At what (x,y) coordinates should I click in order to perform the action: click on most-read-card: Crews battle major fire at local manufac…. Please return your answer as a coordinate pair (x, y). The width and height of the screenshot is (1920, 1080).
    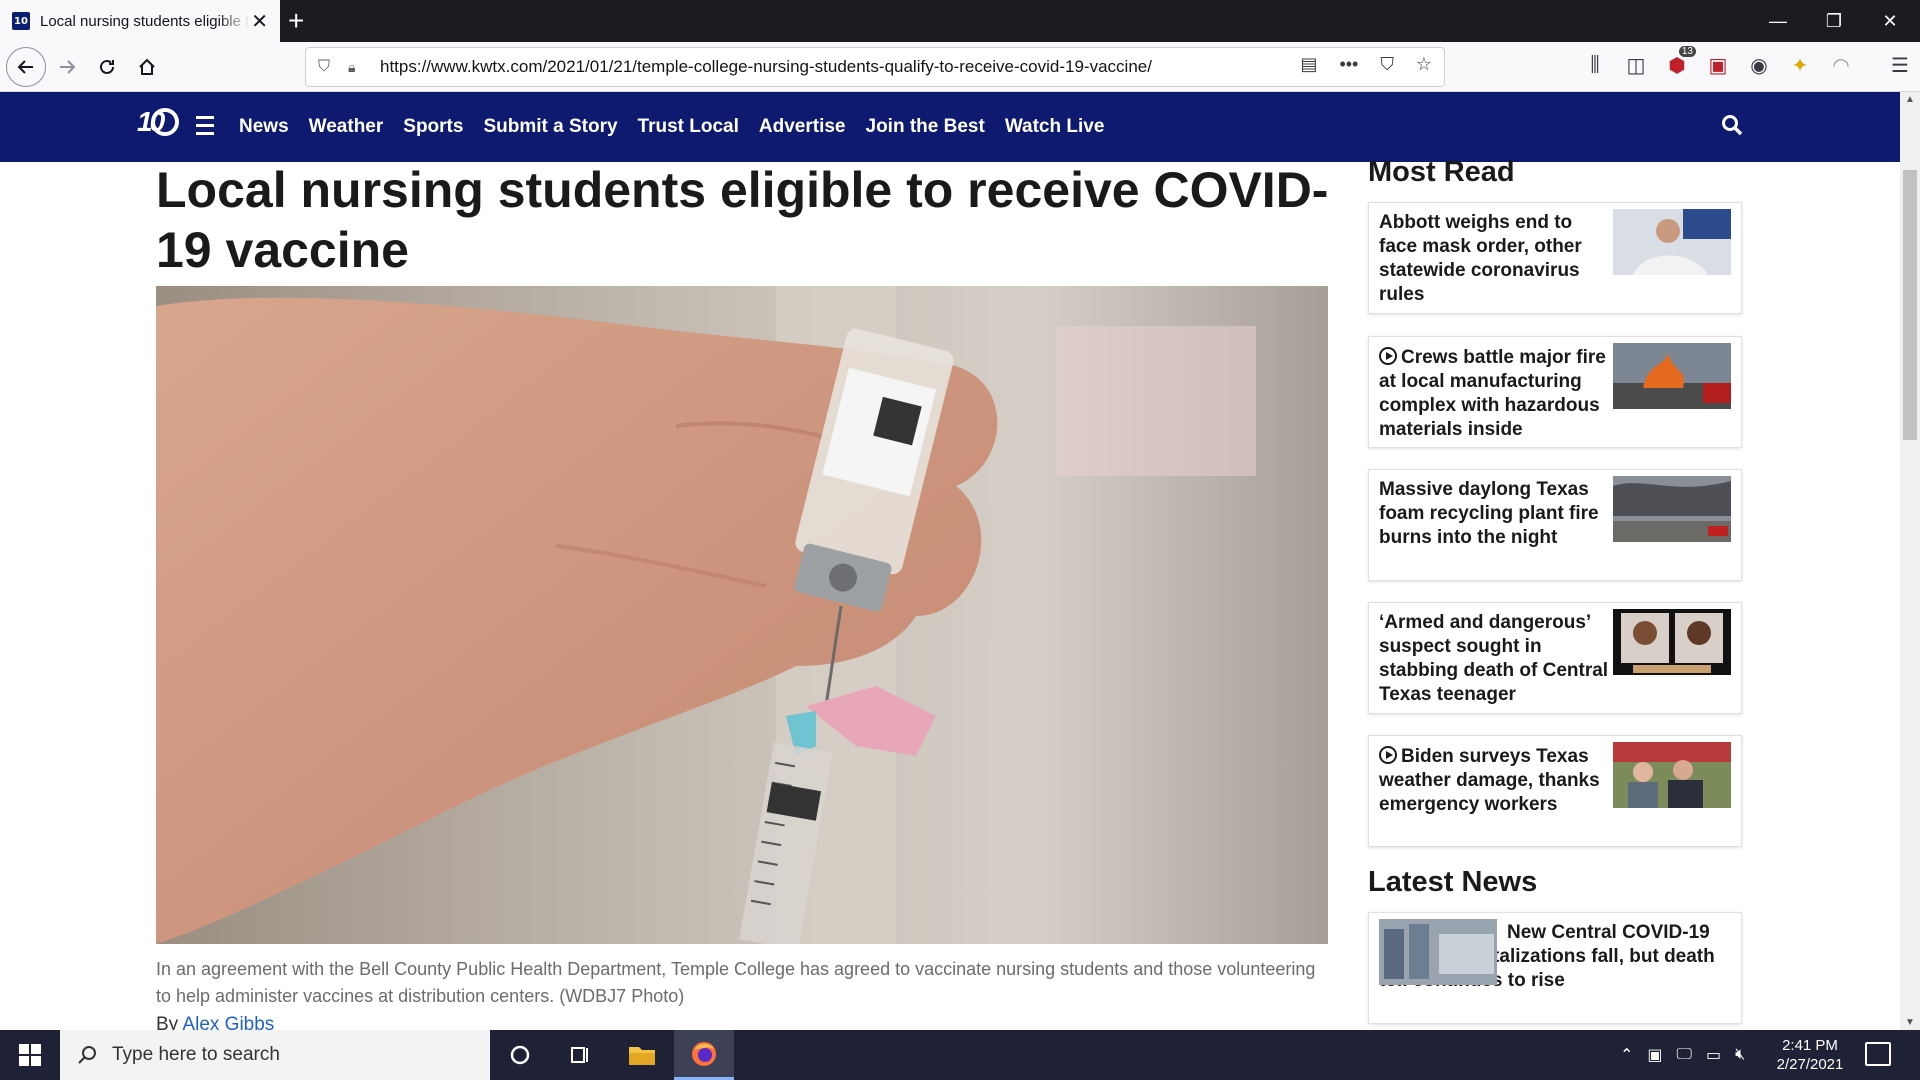
    Looking at the image, I should click on (1555, 392).